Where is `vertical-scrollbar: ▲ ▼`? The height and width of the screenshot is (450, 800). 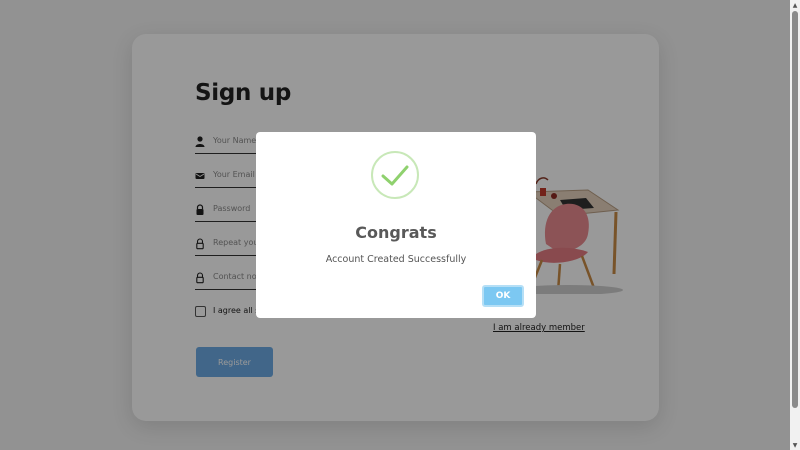
vertical-scrollbar: ▲ ▼ is located at coordinates (795, 225).